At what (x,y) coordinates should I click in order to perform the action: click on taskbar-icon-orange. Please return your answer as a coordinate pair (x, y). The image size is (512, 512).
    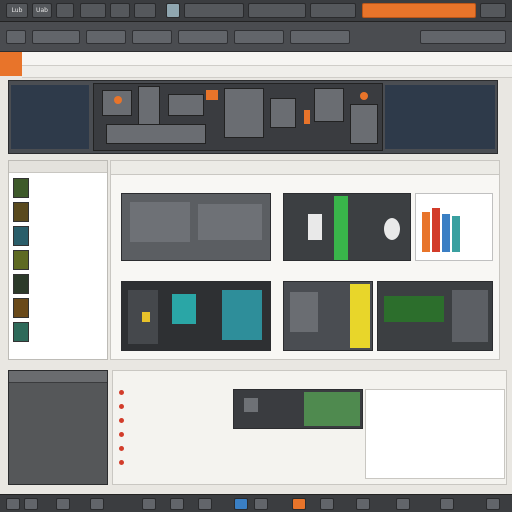
    Looking at the image, I should click on (299, 504).